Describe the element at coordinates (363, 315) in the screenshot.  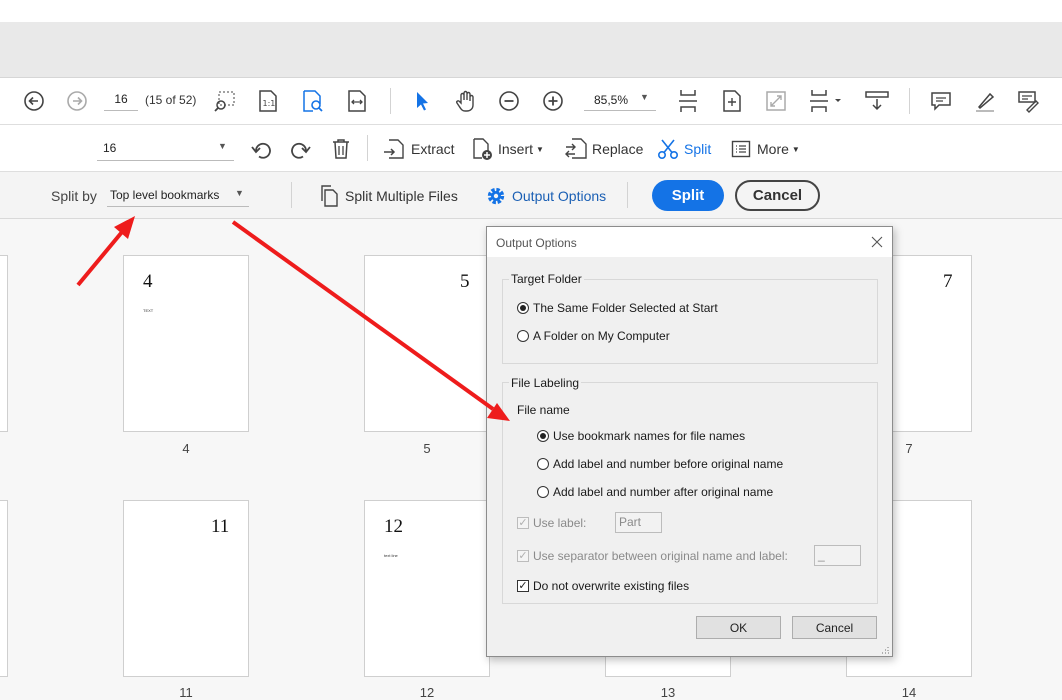
I see `arrow-to-file-name` at that location.